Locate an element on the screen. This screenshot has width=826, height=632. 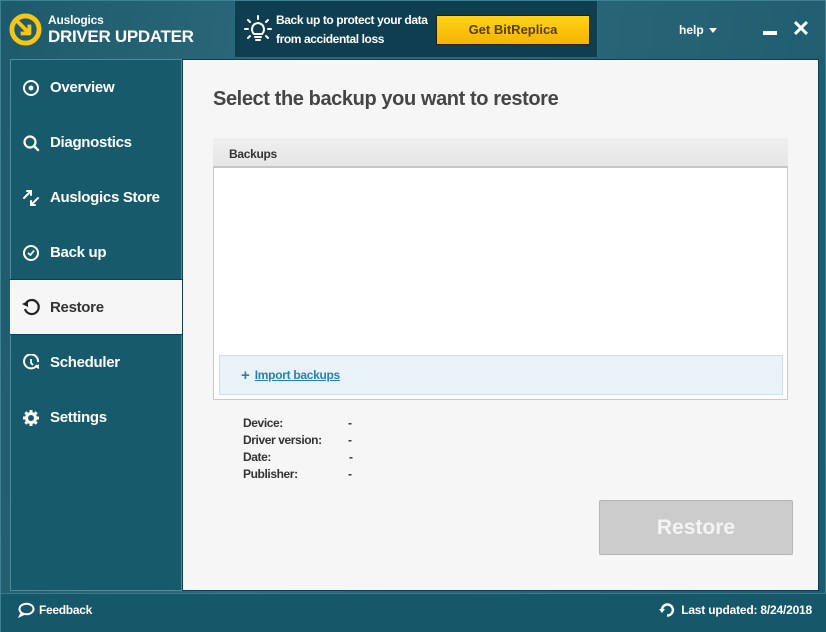
sidebar-item-overview: Overview is located at coordinates (96, 87).